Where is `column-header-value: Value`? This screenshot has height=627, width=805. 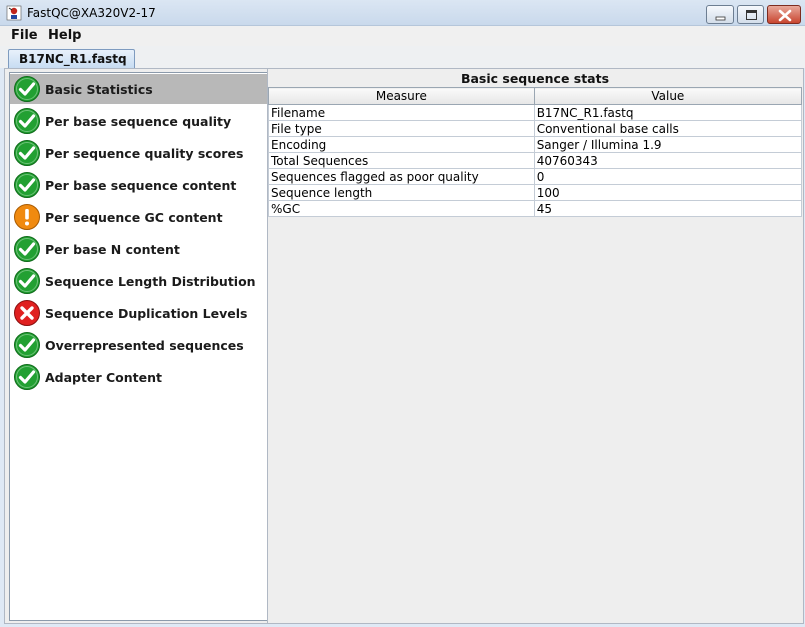
column-header-value: Value is located at coordinates (668, 96).